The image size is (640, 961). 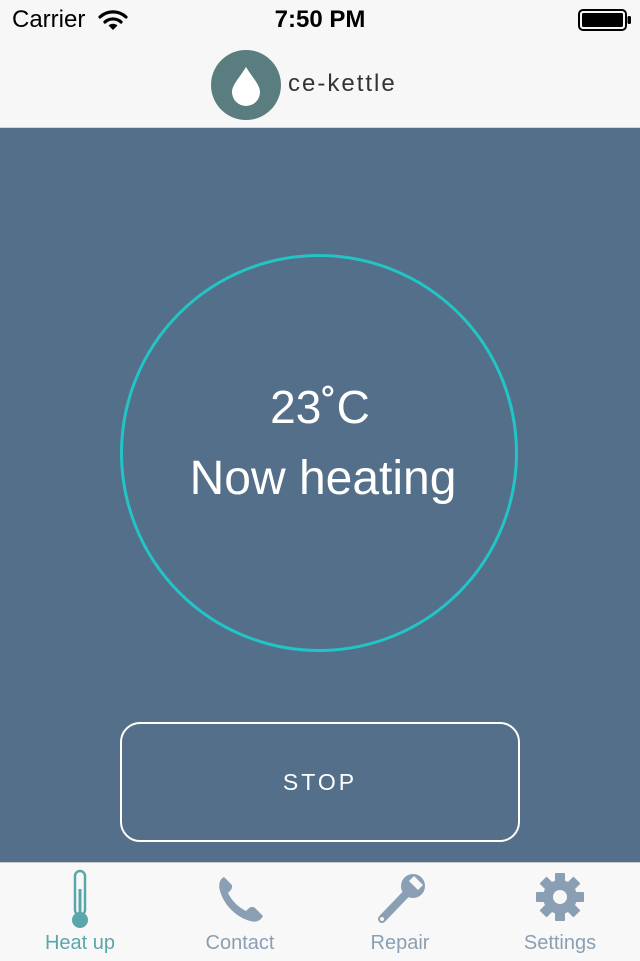 What do you see at coordinates (320, 407) in the screenshot?
I see `temperature-value: 23˚C` at bounding box center [320, 407].